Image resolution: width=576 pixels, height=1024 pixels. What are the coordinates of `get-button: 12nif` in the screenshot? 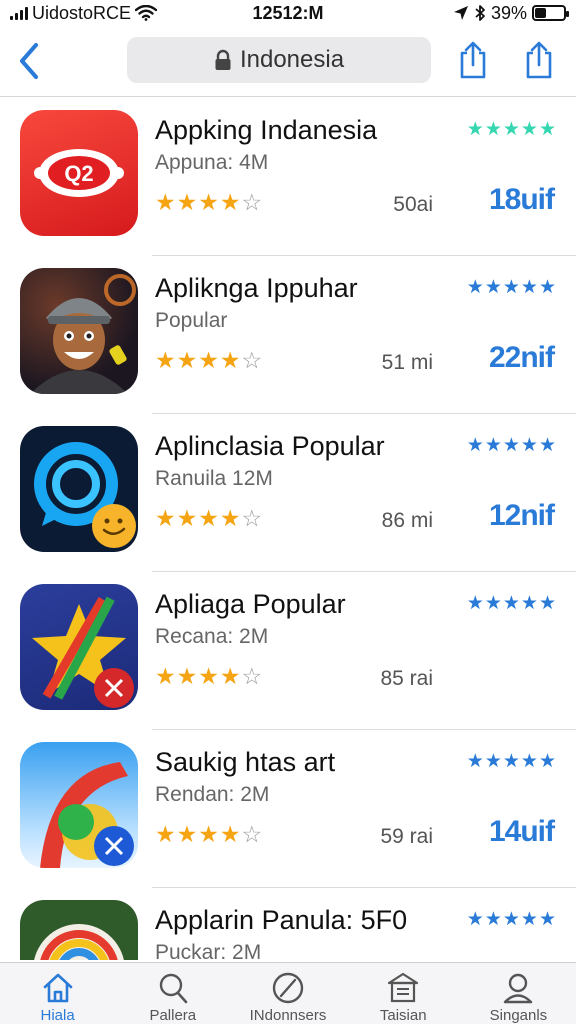 It's located at (522, 516).